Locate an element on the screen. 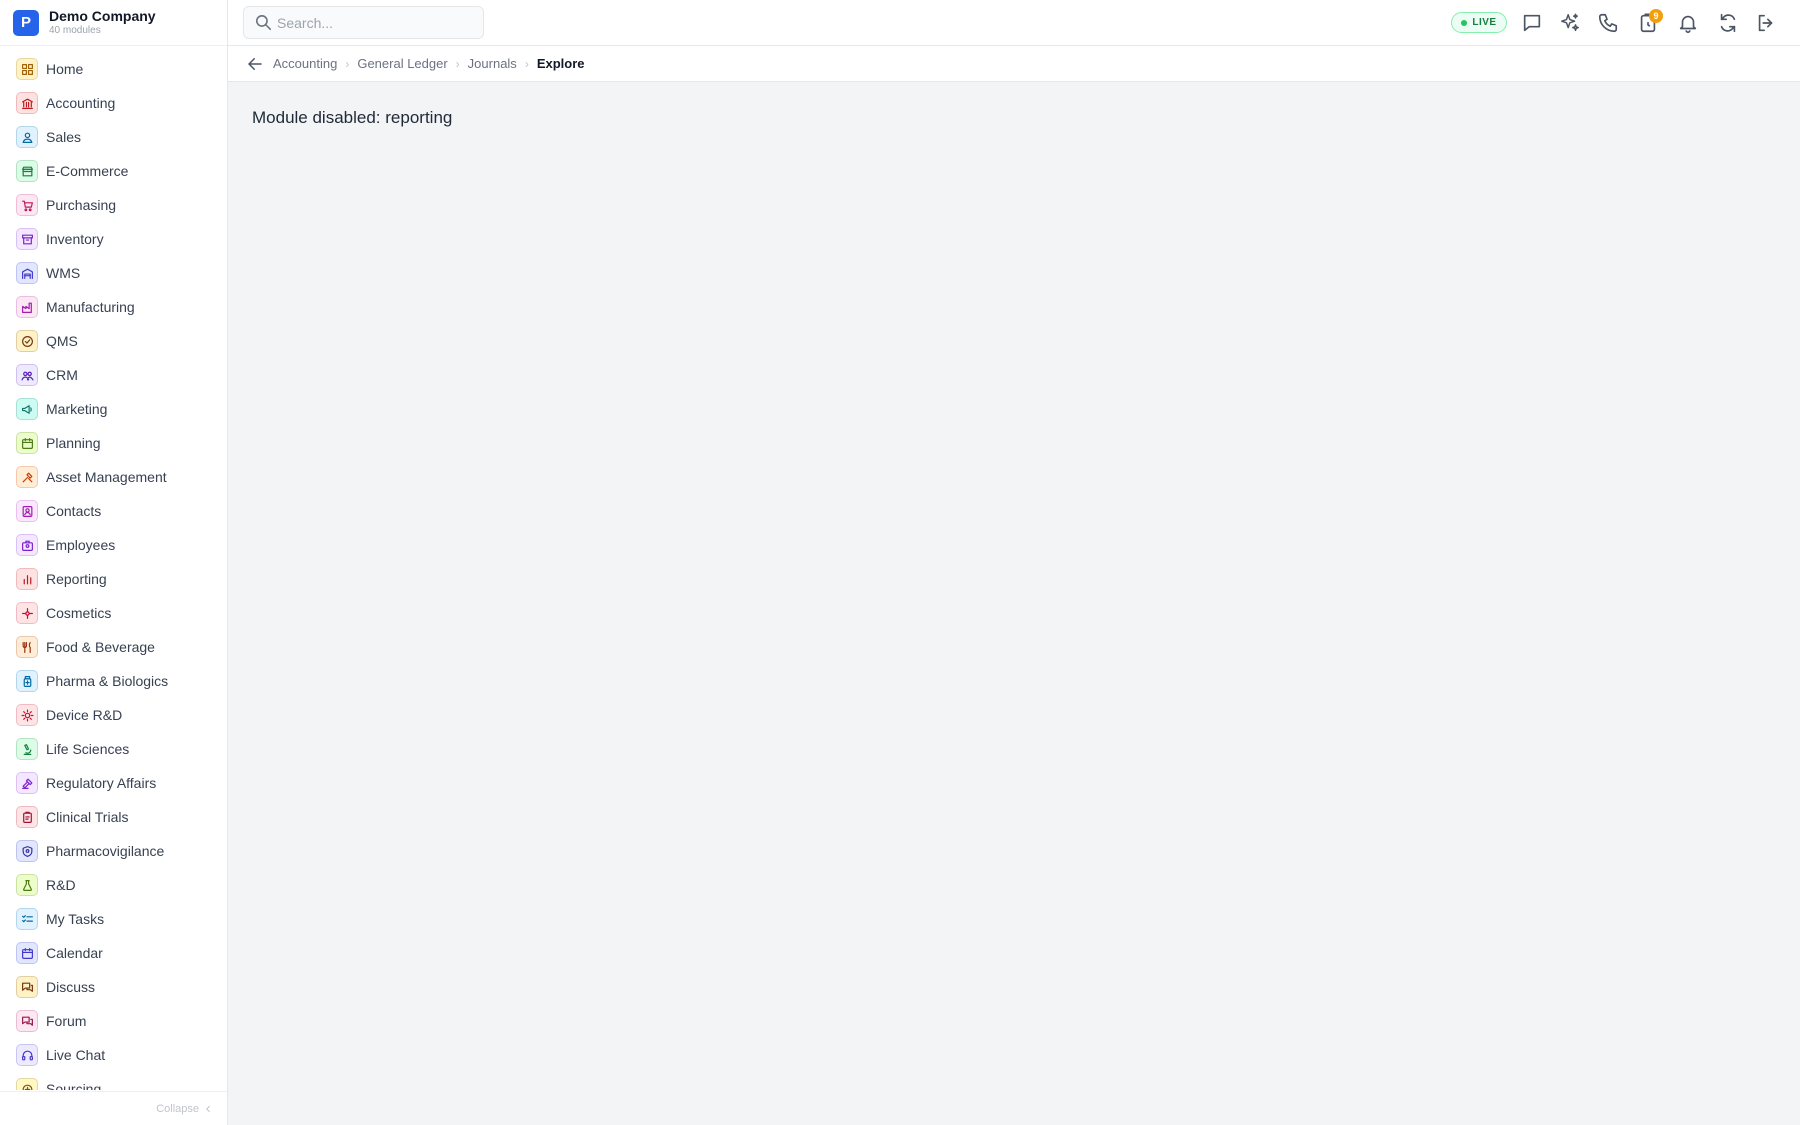 This screenshot has height=1125, width=1800. contact-icon is located at coordinates (27, 511).